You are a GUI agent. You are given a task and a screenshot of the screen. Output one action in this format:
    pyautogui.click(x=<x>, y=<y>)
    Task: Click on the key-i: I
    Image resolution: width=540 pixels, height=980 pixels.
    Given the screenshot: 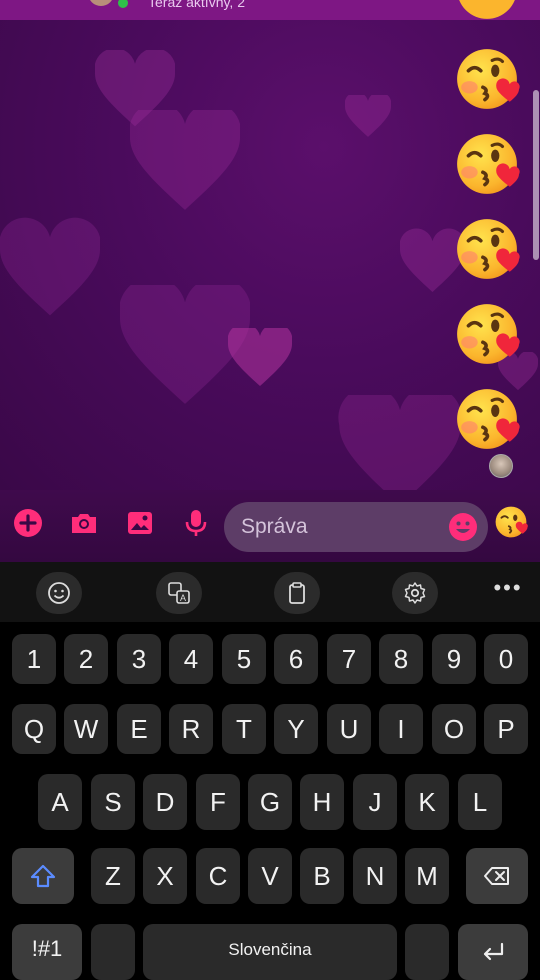 What is the action you would take?
    pyautogui.click(x=401, y=729)
    